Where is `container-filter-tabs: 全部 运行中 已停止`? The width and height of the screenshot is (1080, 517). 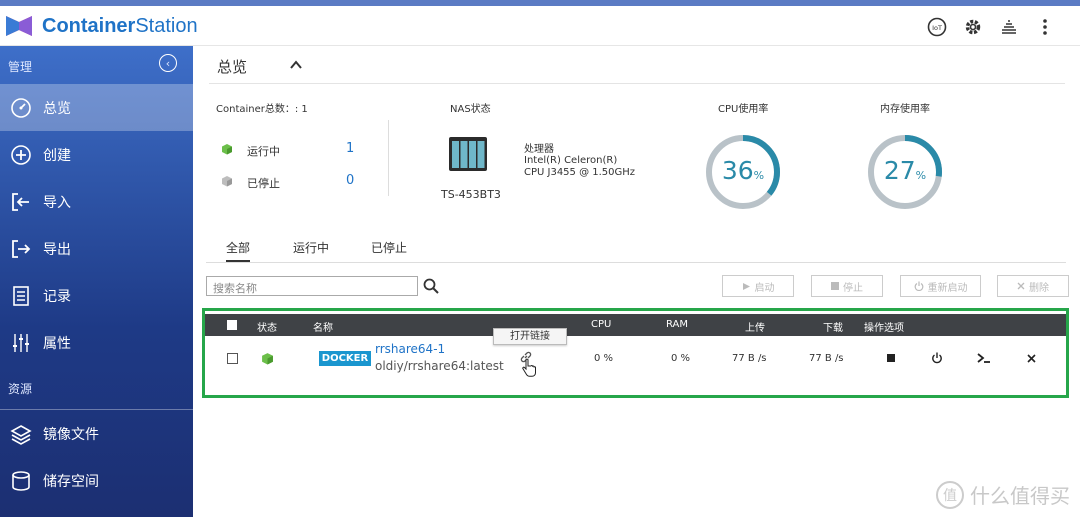
container-filter-tabs: 全部 运行中 已停止 is located at coordinates (636, 251).